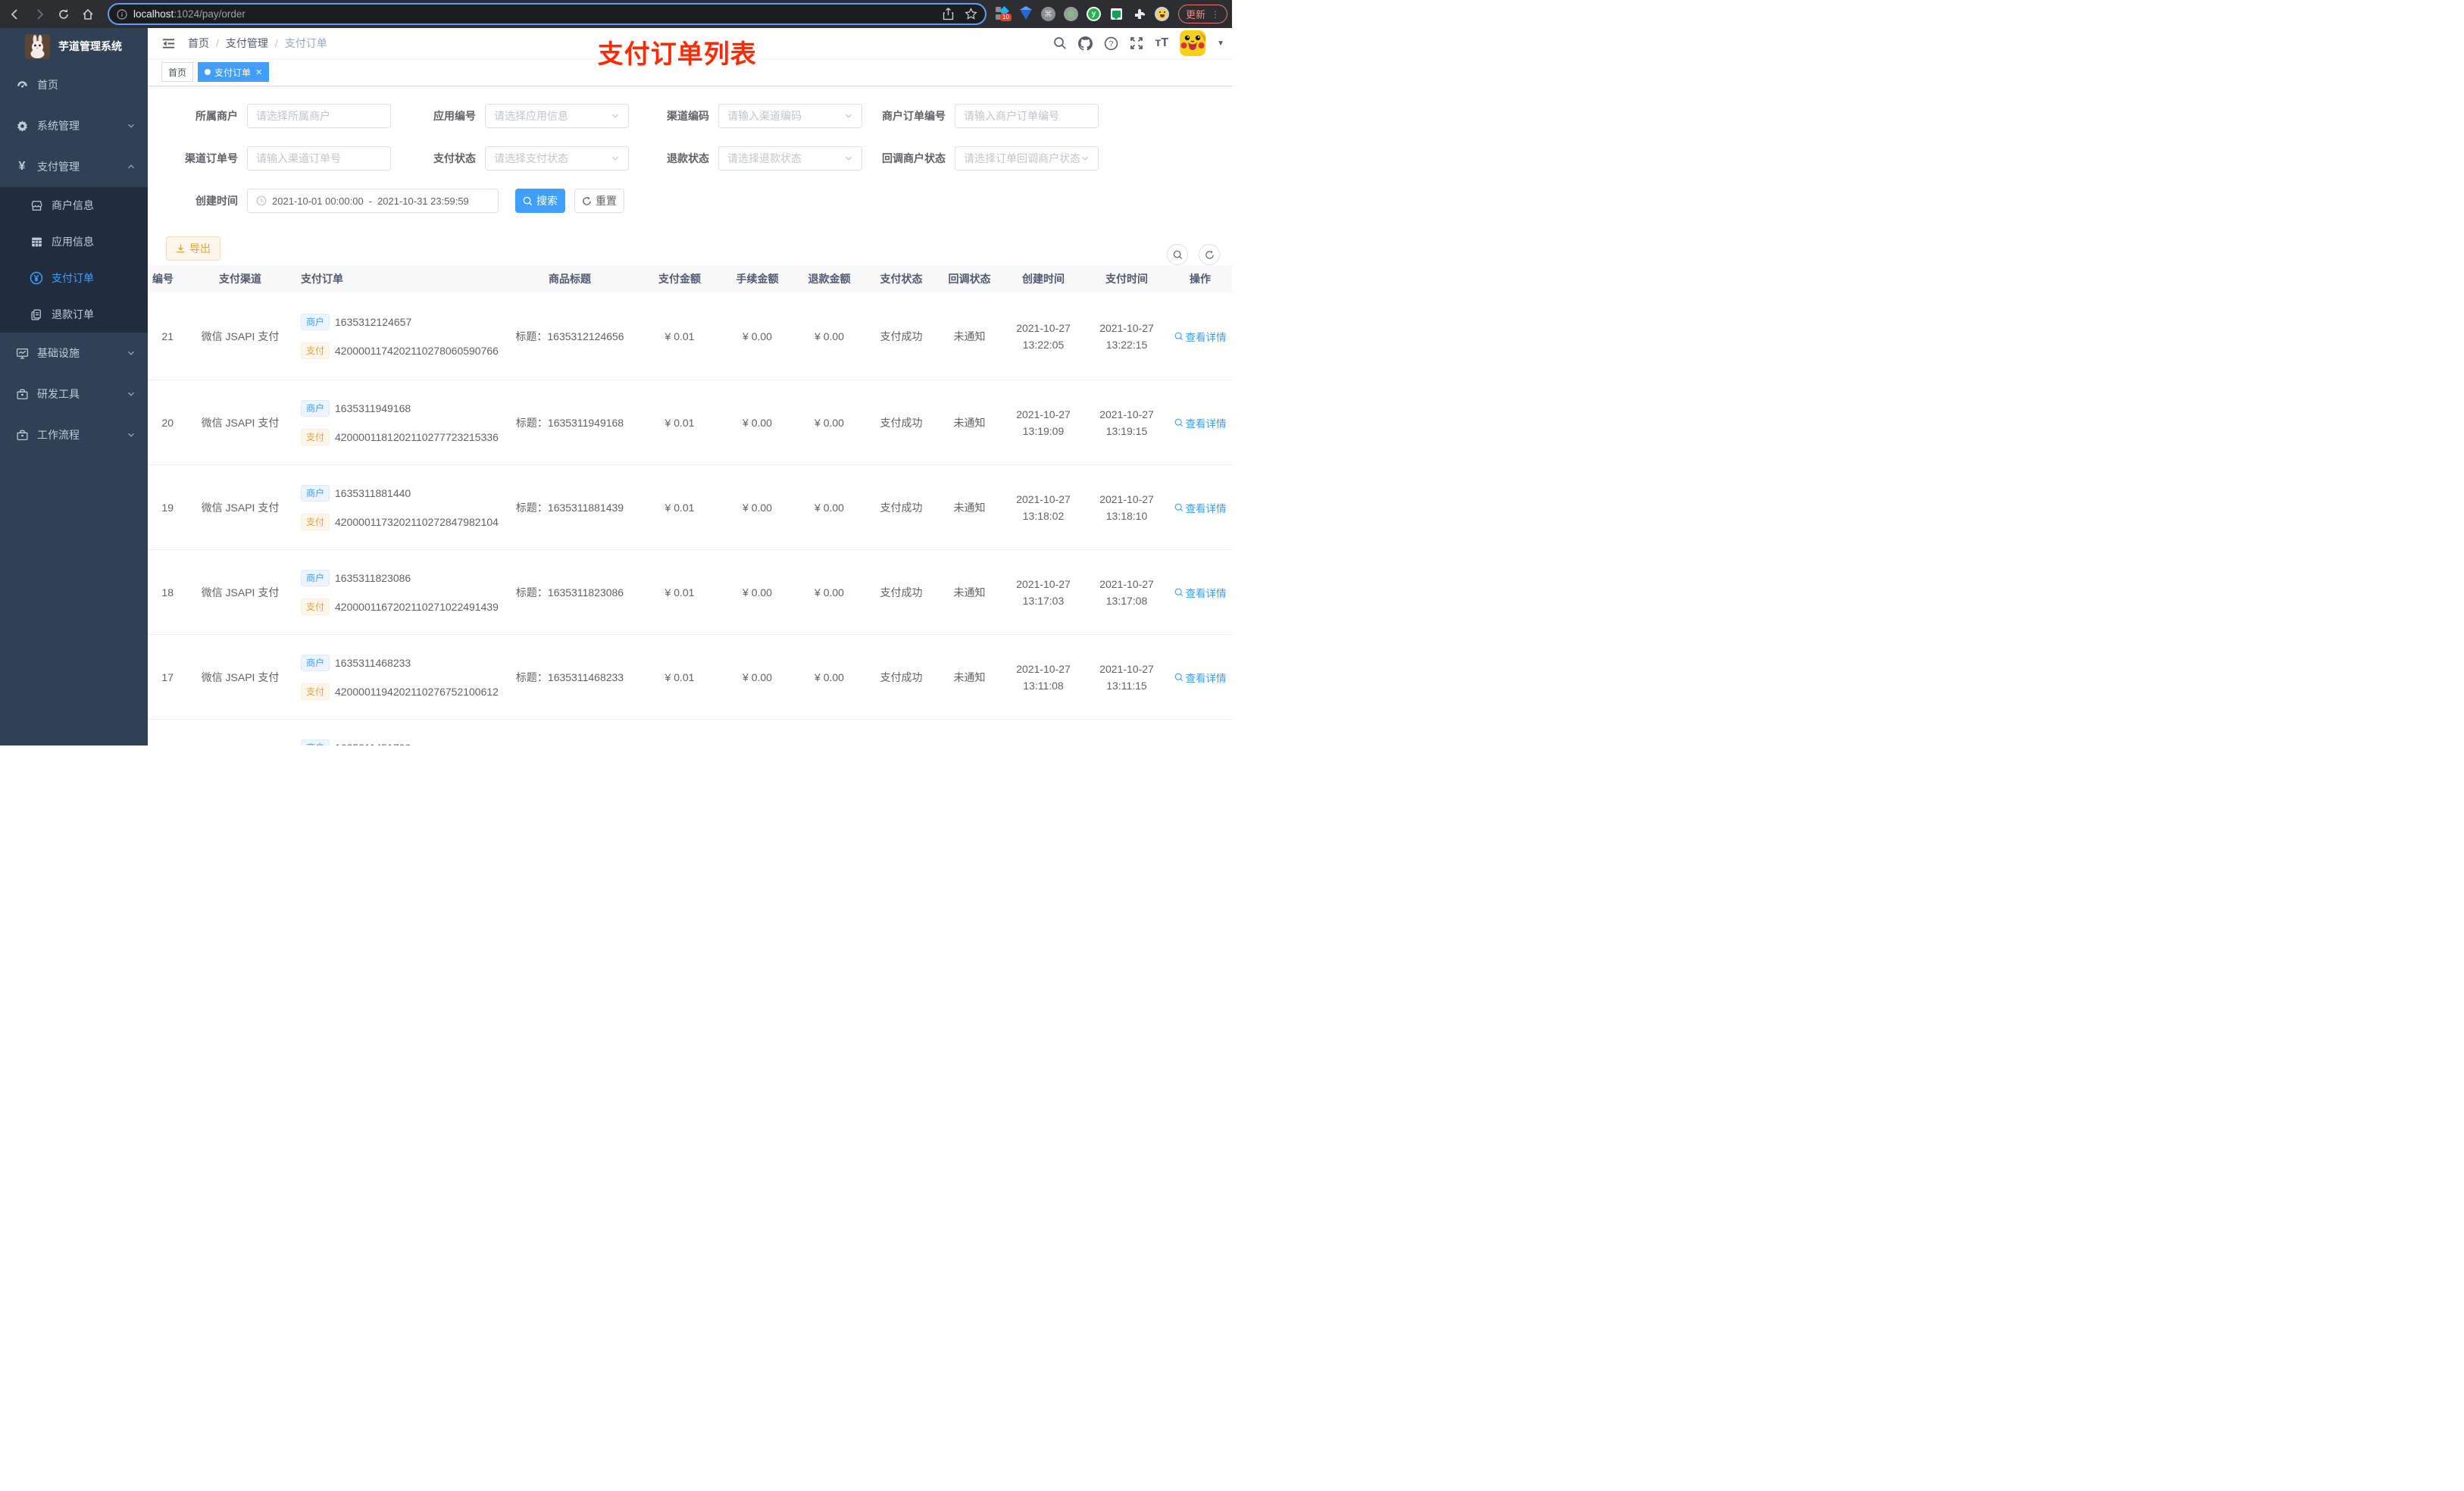  What do you see at coordinates (1116, 14) in the screenshot?
I see `extension-chat-icon` at bounding box center [1116, 14].